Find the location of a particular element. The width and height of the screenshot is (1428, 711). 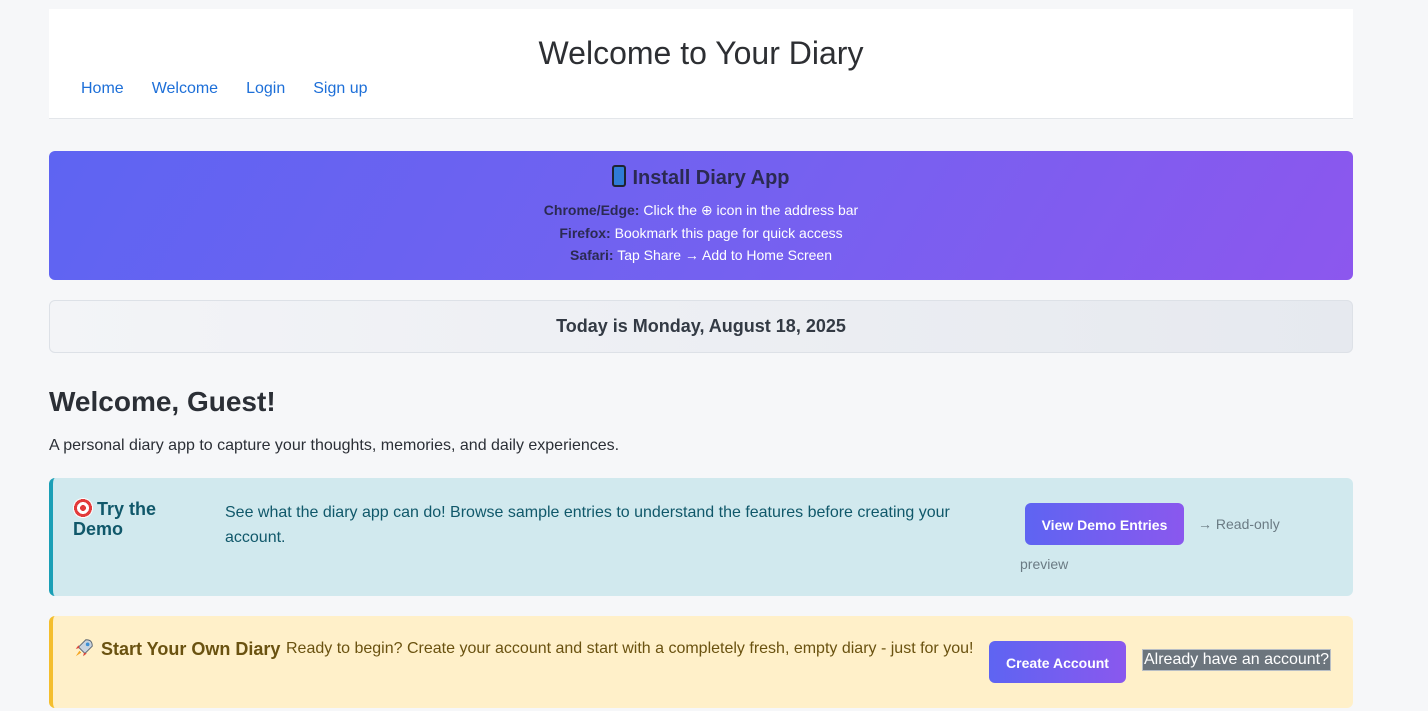

view-demo-entries-button: View Demo Entries is located at coordinates (1104, 524).